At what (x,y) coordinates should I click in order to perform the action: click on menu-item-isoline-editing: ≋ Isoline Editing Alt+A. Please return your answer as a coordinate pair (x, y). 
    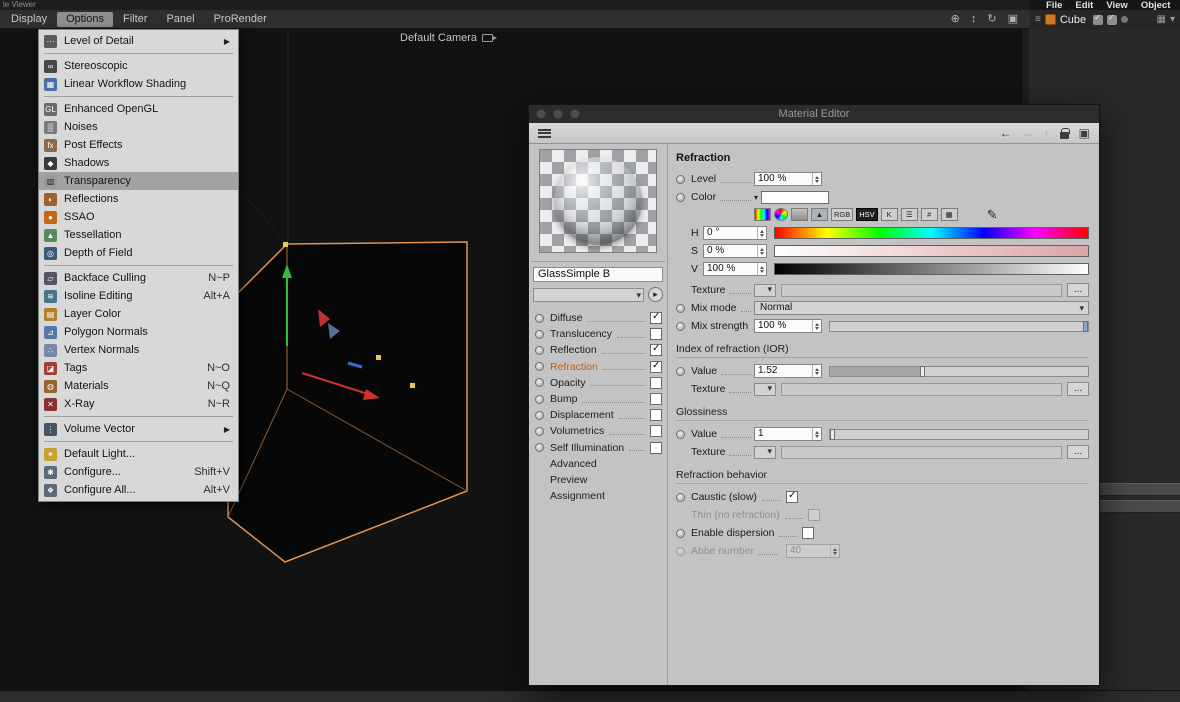
    Looking at the image, I should click on (138, 296).